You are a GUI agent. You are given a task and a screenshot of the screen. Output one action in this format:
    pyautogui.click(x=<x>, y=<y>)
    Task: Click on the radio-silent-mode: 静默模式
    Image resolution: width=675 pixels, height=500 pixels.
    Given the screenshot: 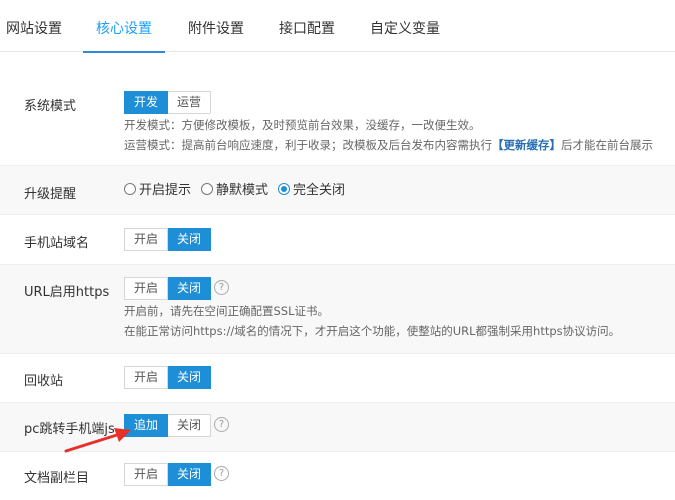 What is the action you would take?
    pyautogui.click(x=234, y=188)
    